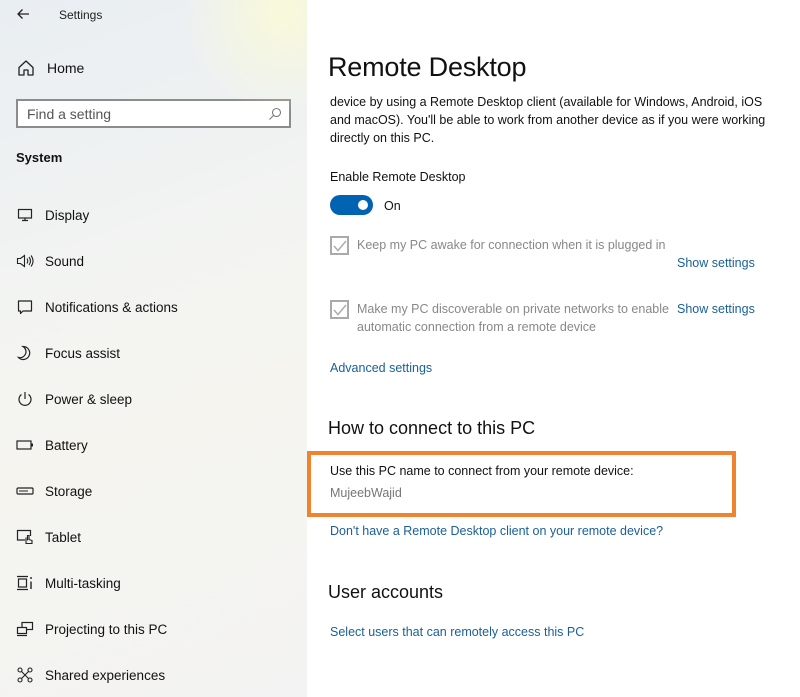 This screenshot has width=800, height=697. What do you see at coordinates (25, 537) in the screenshot?
I see `tablet-icon` at bounding box center [25, 537].